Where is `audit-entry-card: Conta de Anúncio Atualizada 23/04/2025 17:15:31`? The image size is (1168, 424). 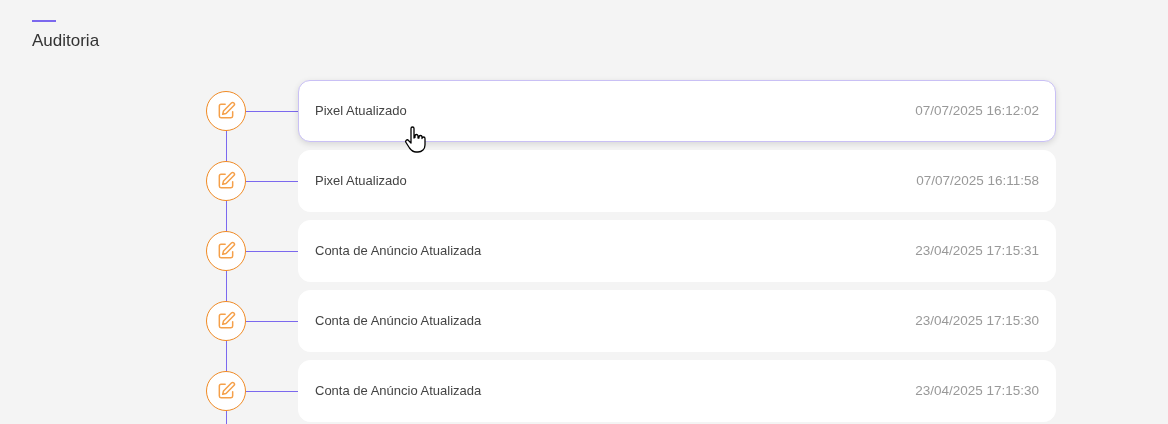
audit-entry-card: Conta de Anúncio Atualizada 23/04/2025 17:15:31 is located at coordinates (677, 251).